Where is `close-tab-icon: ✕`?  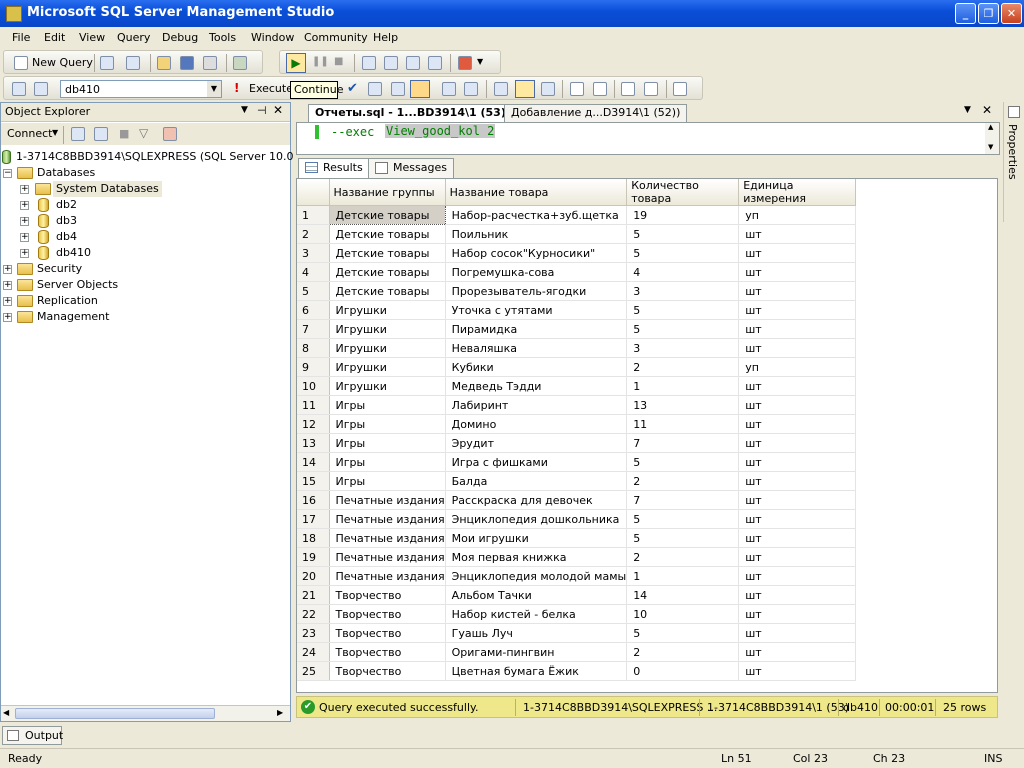
close-tab-icon: ✕ is located at coordinates (987, 110).